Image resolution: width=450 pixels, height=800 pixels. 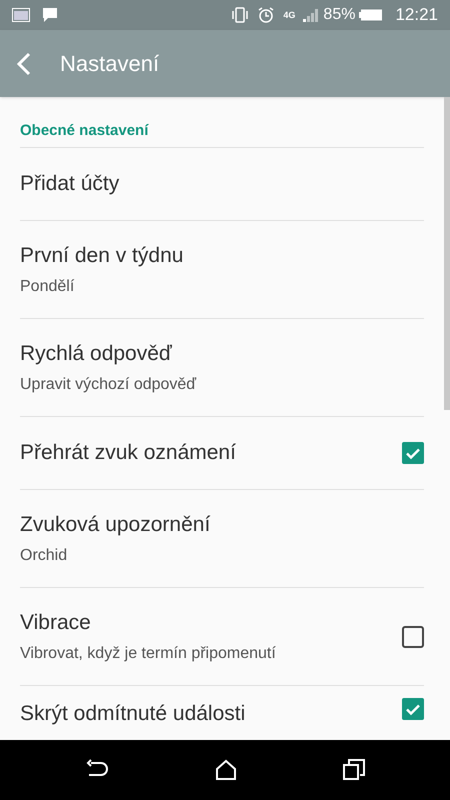 What do you see at coordinates (128, 453) in the screenshot?
I see `item-title: Přehrát zvuk oznámení` at bounding box center [128, 453].